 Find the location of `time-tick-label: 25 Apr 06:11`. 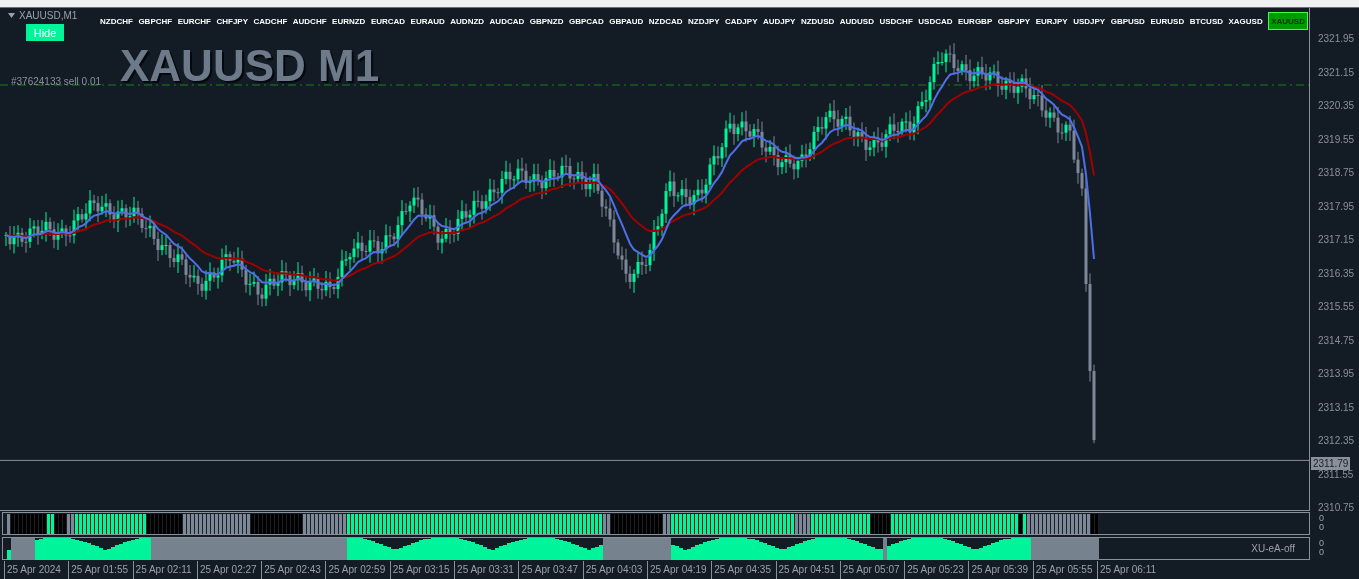

time-tick-label: 25 Apr 06:11 is located at coordinates (1129, 570).